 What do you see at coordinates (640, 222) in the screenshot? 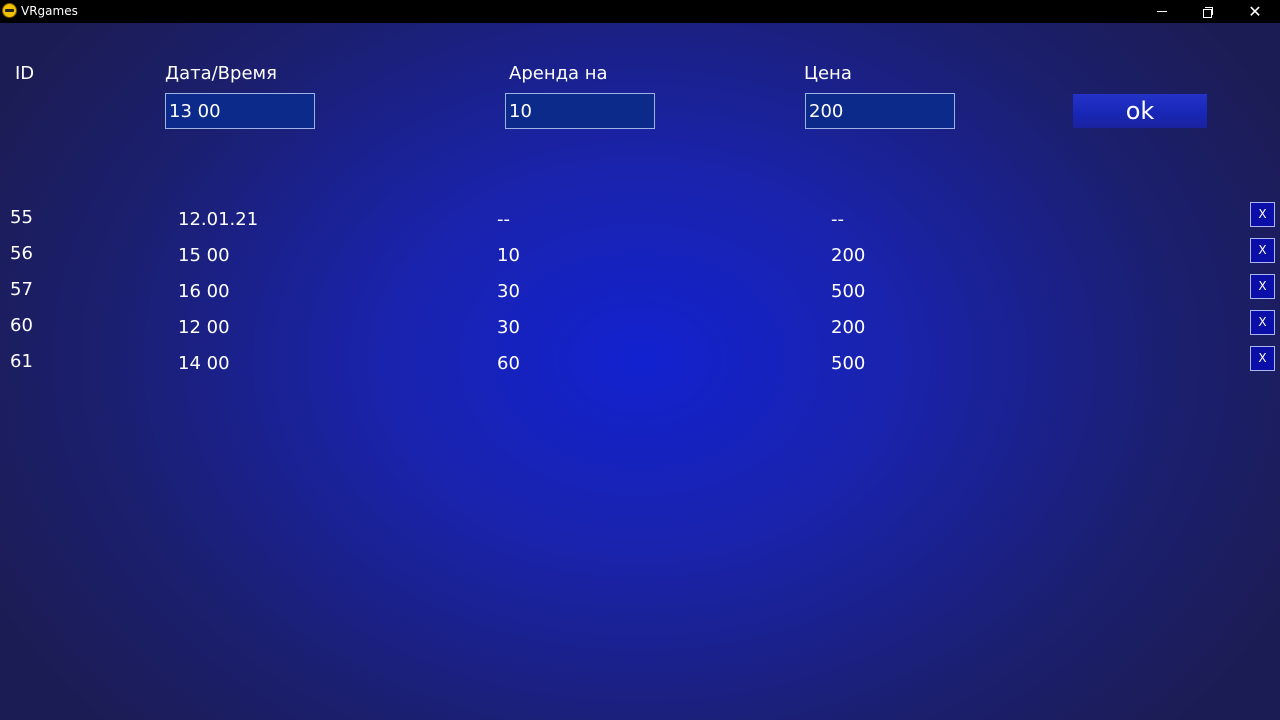
I see `table-row: 55 12.01.21 -- -- X` at bounding box center [640, 222].